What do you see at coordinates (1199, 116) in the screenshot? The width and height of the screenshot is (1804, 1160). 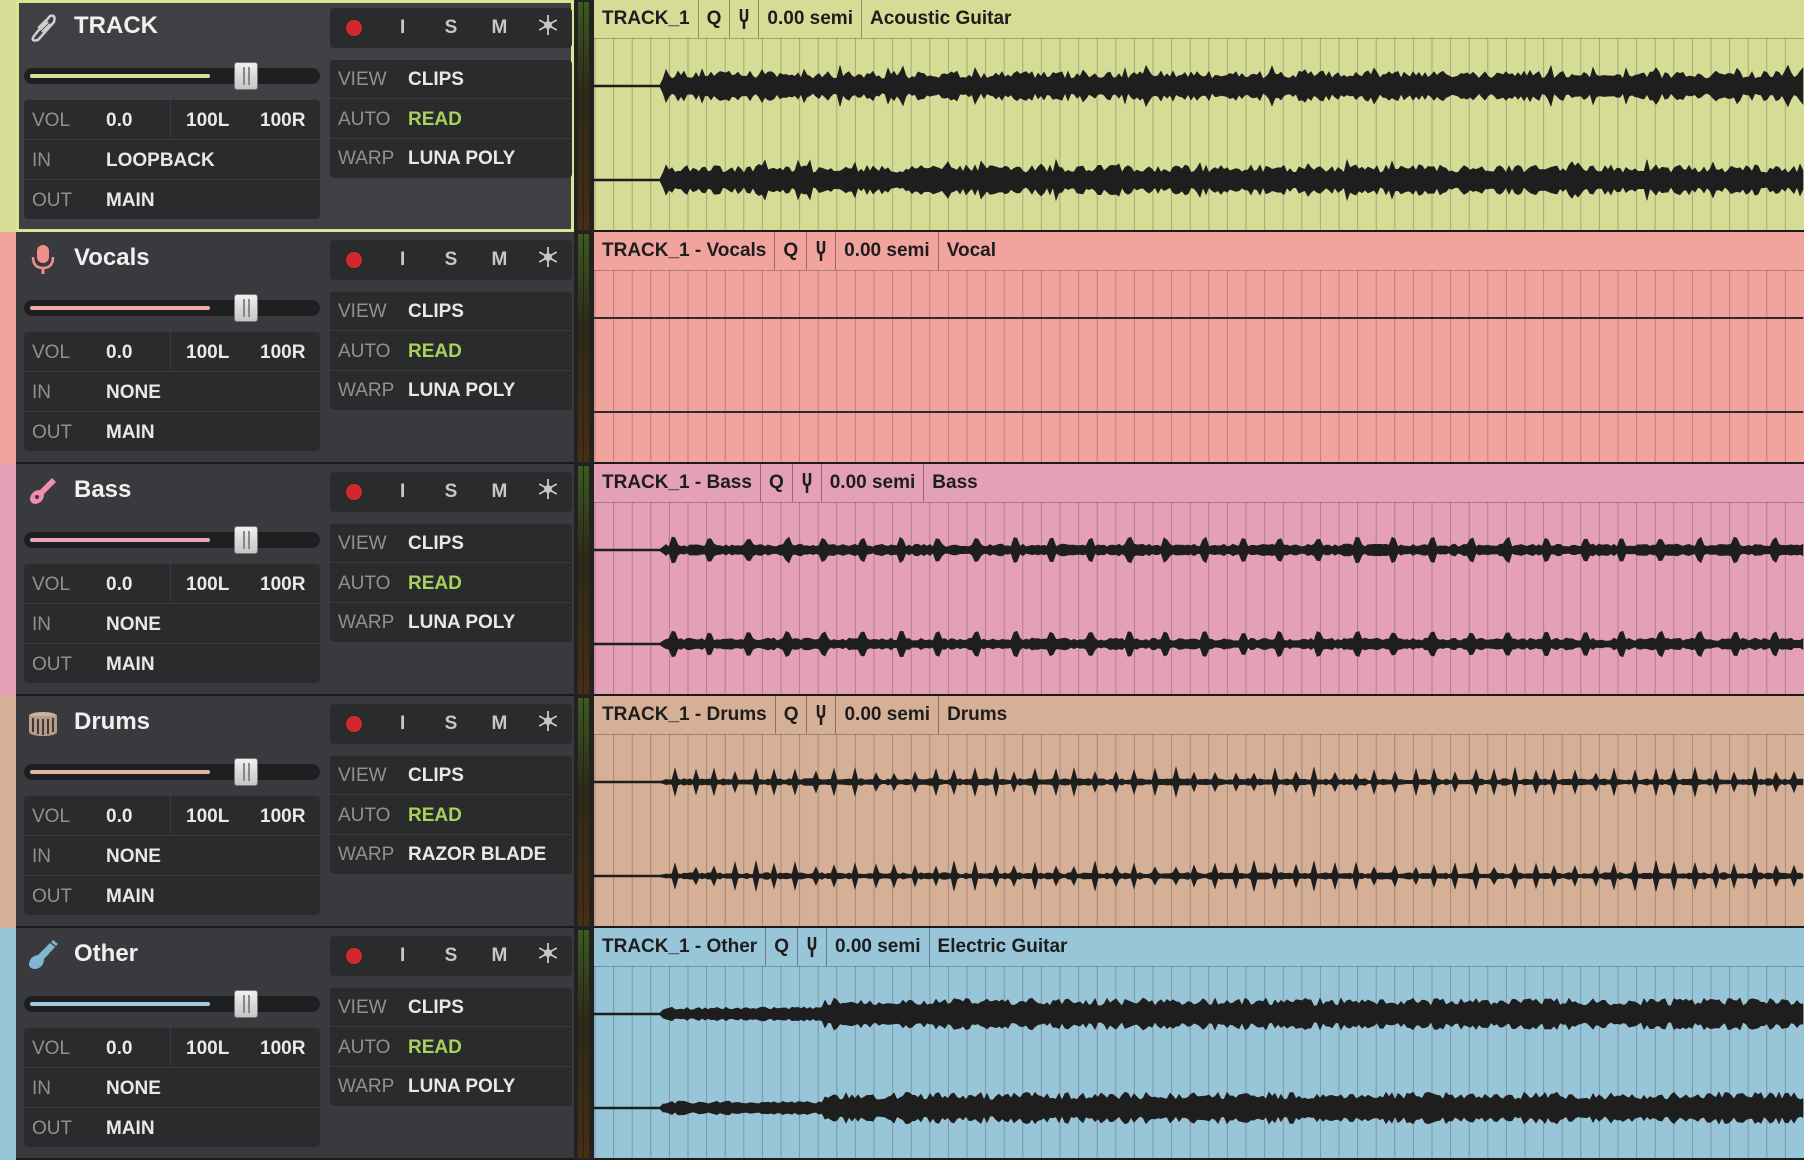 I see `clip-lane: TRACK_1 Q 0.00 semi Acoustic Guitar` at bounding box center [1199, 116].